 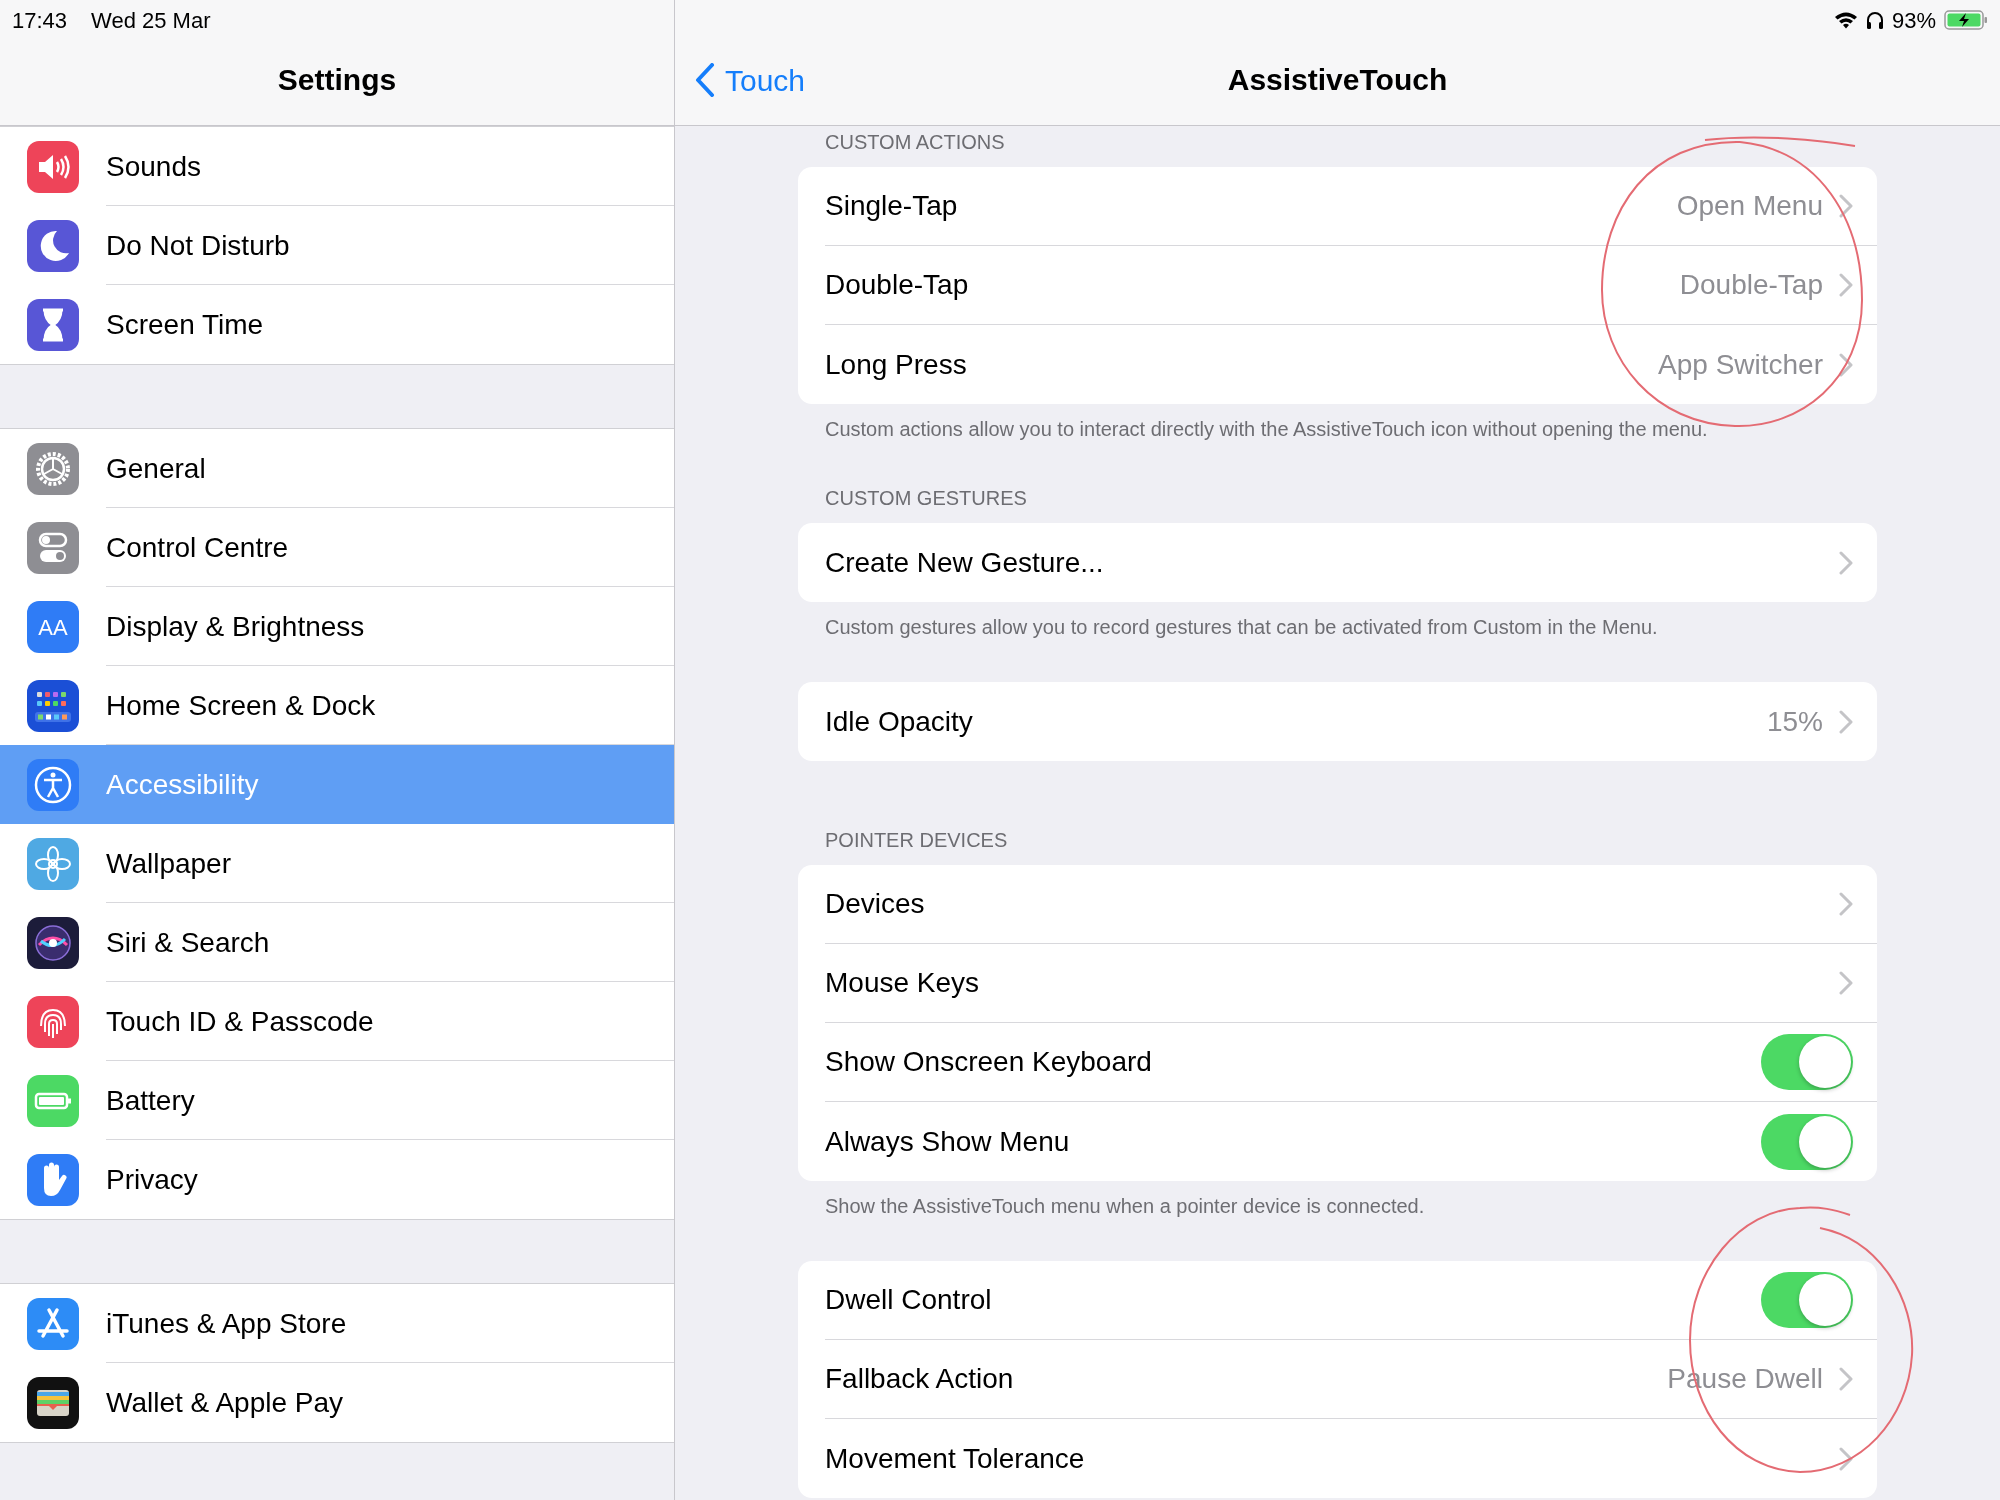 What do you see at coordinates (705, 80) in the screenshot?
I see `chevron-left-icon` at bounding box center [705, 80].